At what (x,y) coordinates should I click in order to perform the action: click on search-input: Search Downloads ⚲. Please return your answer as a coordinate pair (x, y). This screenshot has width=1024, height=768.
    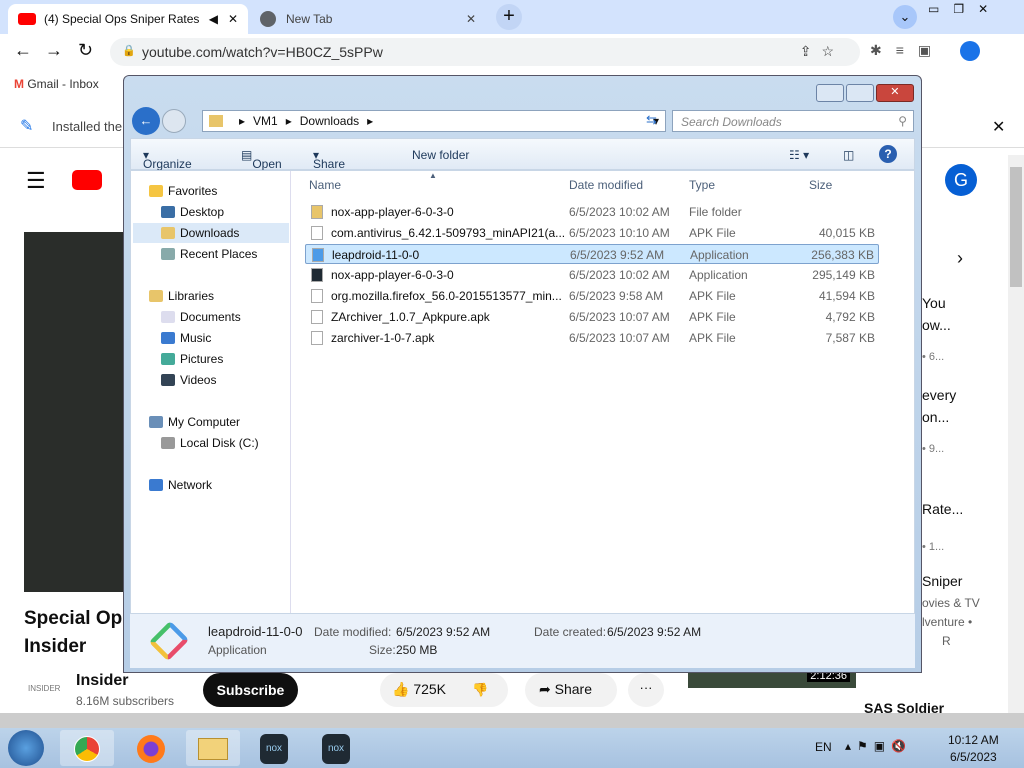
    Looking at the image, I should click on (793, 121).